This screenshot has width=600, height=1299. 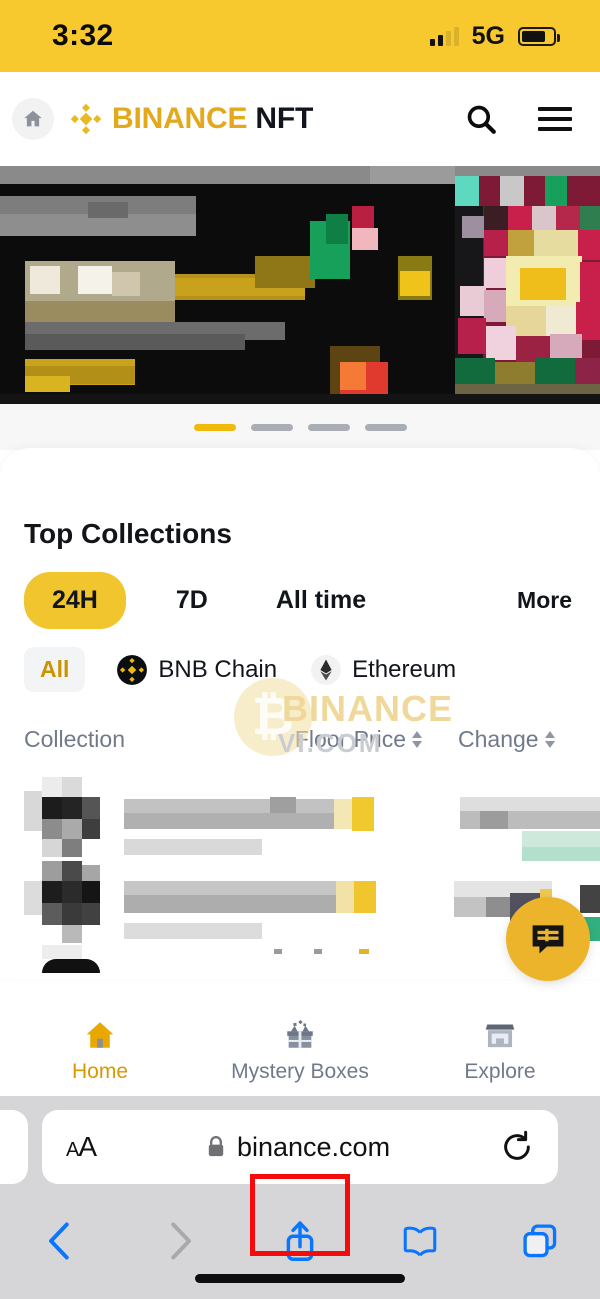 I want to click on header-actions, so click(x=518, y=119).